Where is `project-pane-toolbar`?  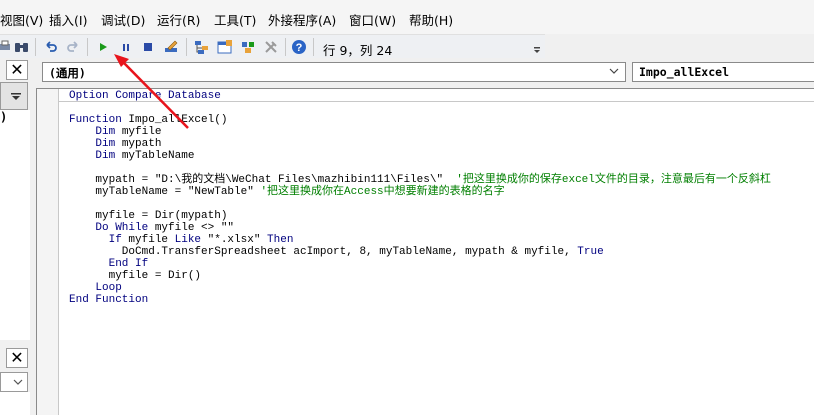
project-pane-toolbar is located at coordinates (14, 96).